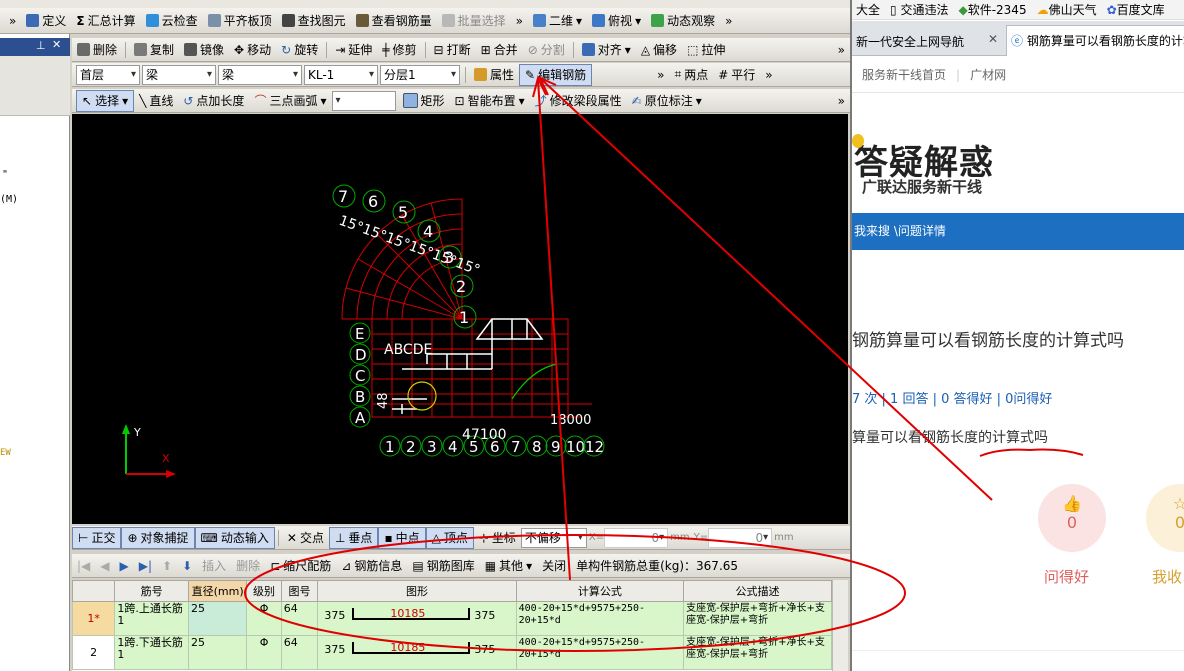  What do you see at coordinates (252, 50) in the screenshot?
I see `move-button: ✥ 移动` at bounding box center [252, 50].